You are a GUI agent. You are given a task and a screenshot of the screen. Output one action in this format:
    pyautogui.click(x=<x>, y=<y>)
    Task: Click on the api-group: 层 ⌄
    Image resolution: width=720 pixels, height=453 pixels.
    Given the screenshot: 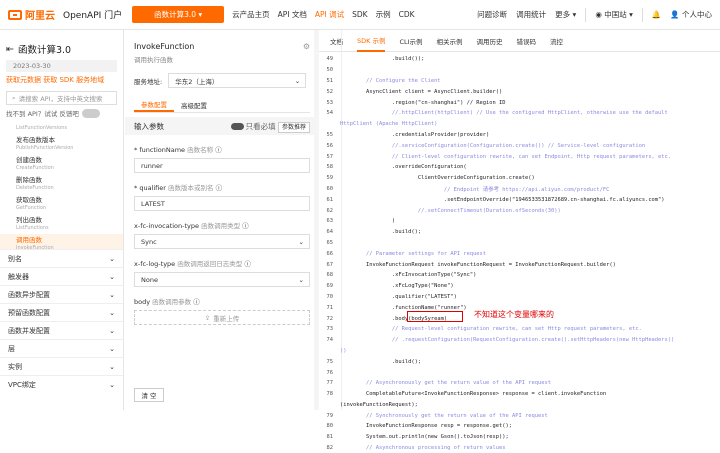 What is the action you would take?
    pyautogui.click(x=61, y=348)
    